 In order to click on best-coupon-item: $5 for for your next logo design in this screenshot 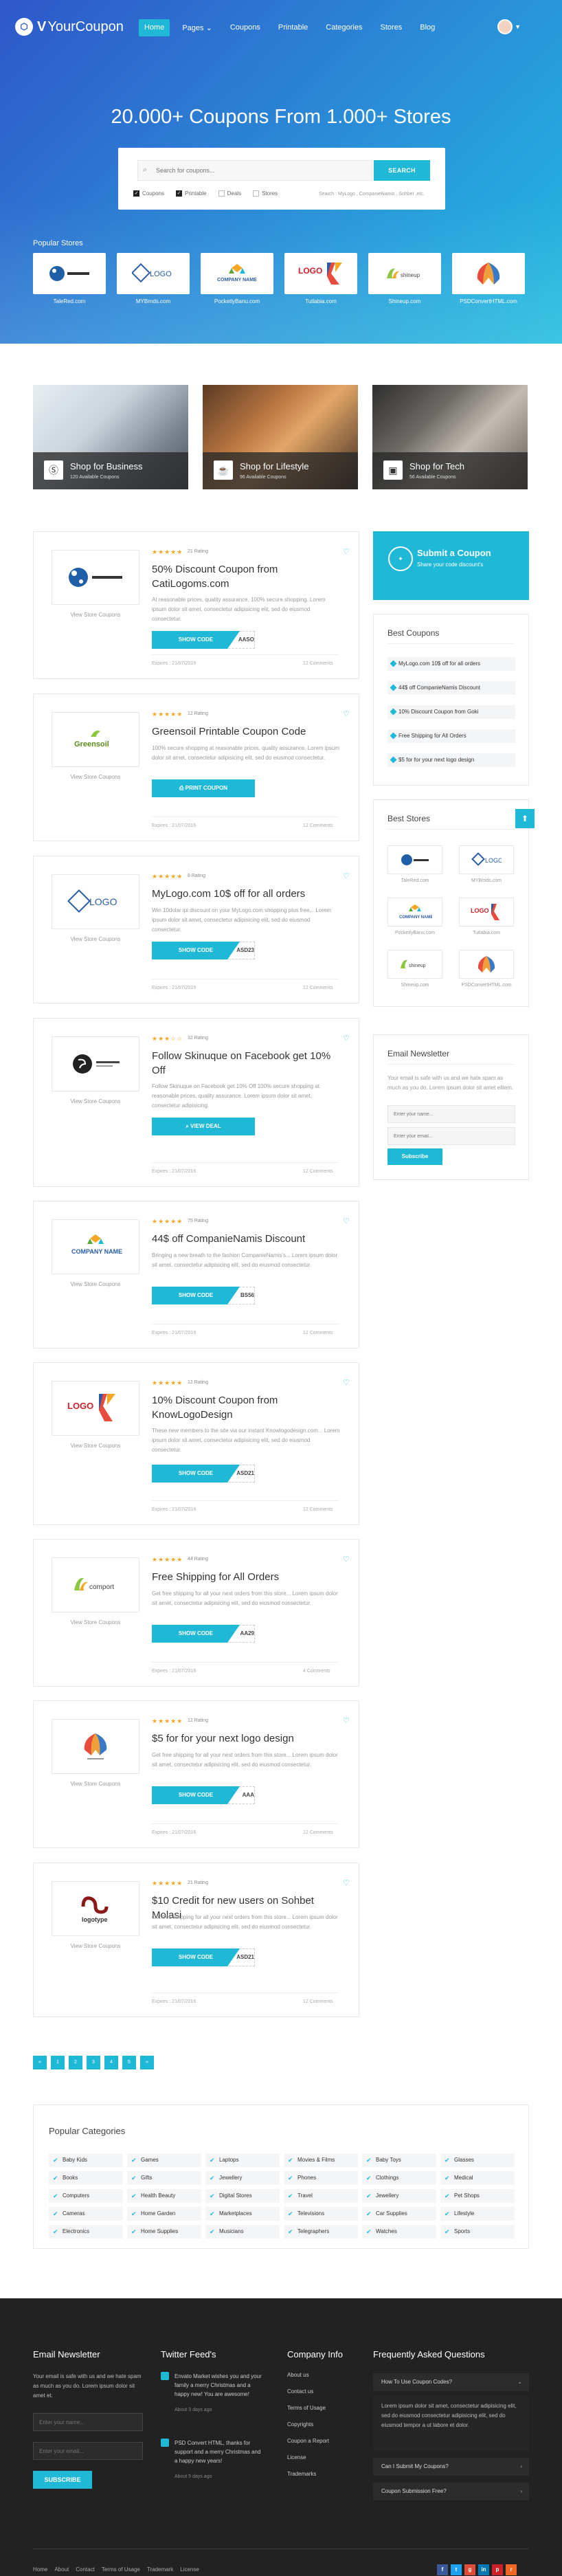, I will do `click(451, 760)`.